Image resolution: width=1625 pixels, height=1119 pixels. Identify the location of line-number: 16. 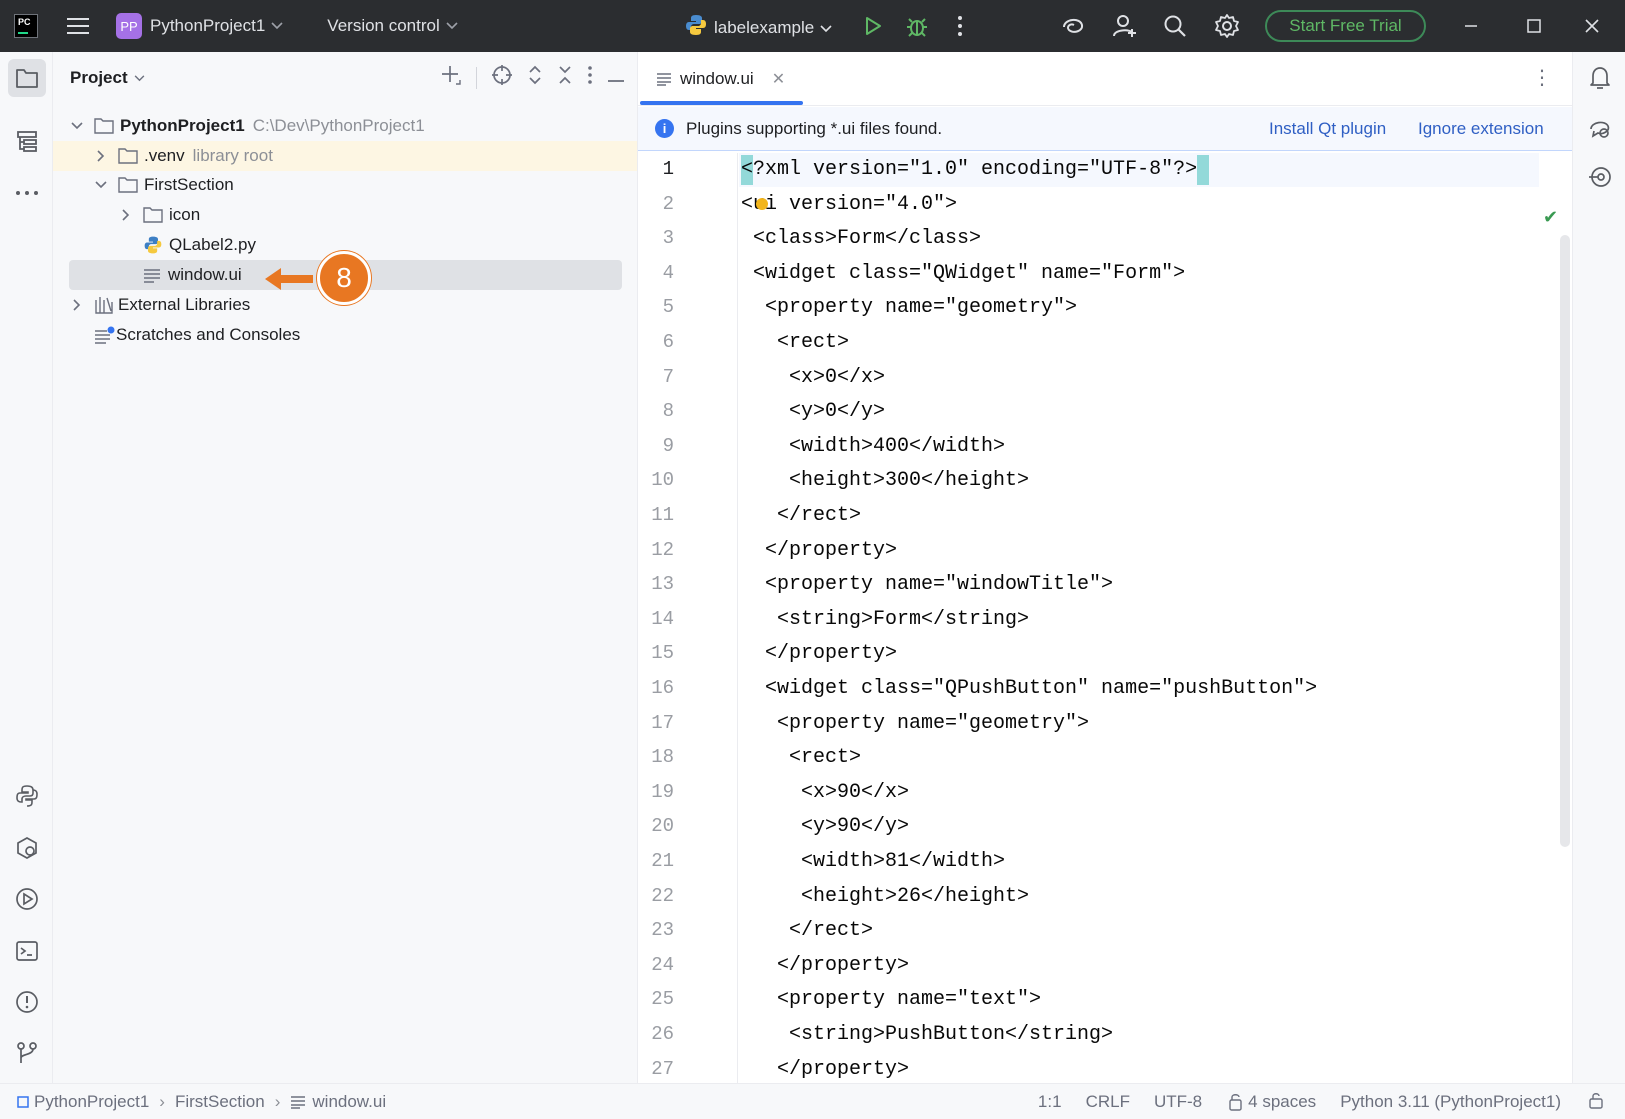
(656, 688).